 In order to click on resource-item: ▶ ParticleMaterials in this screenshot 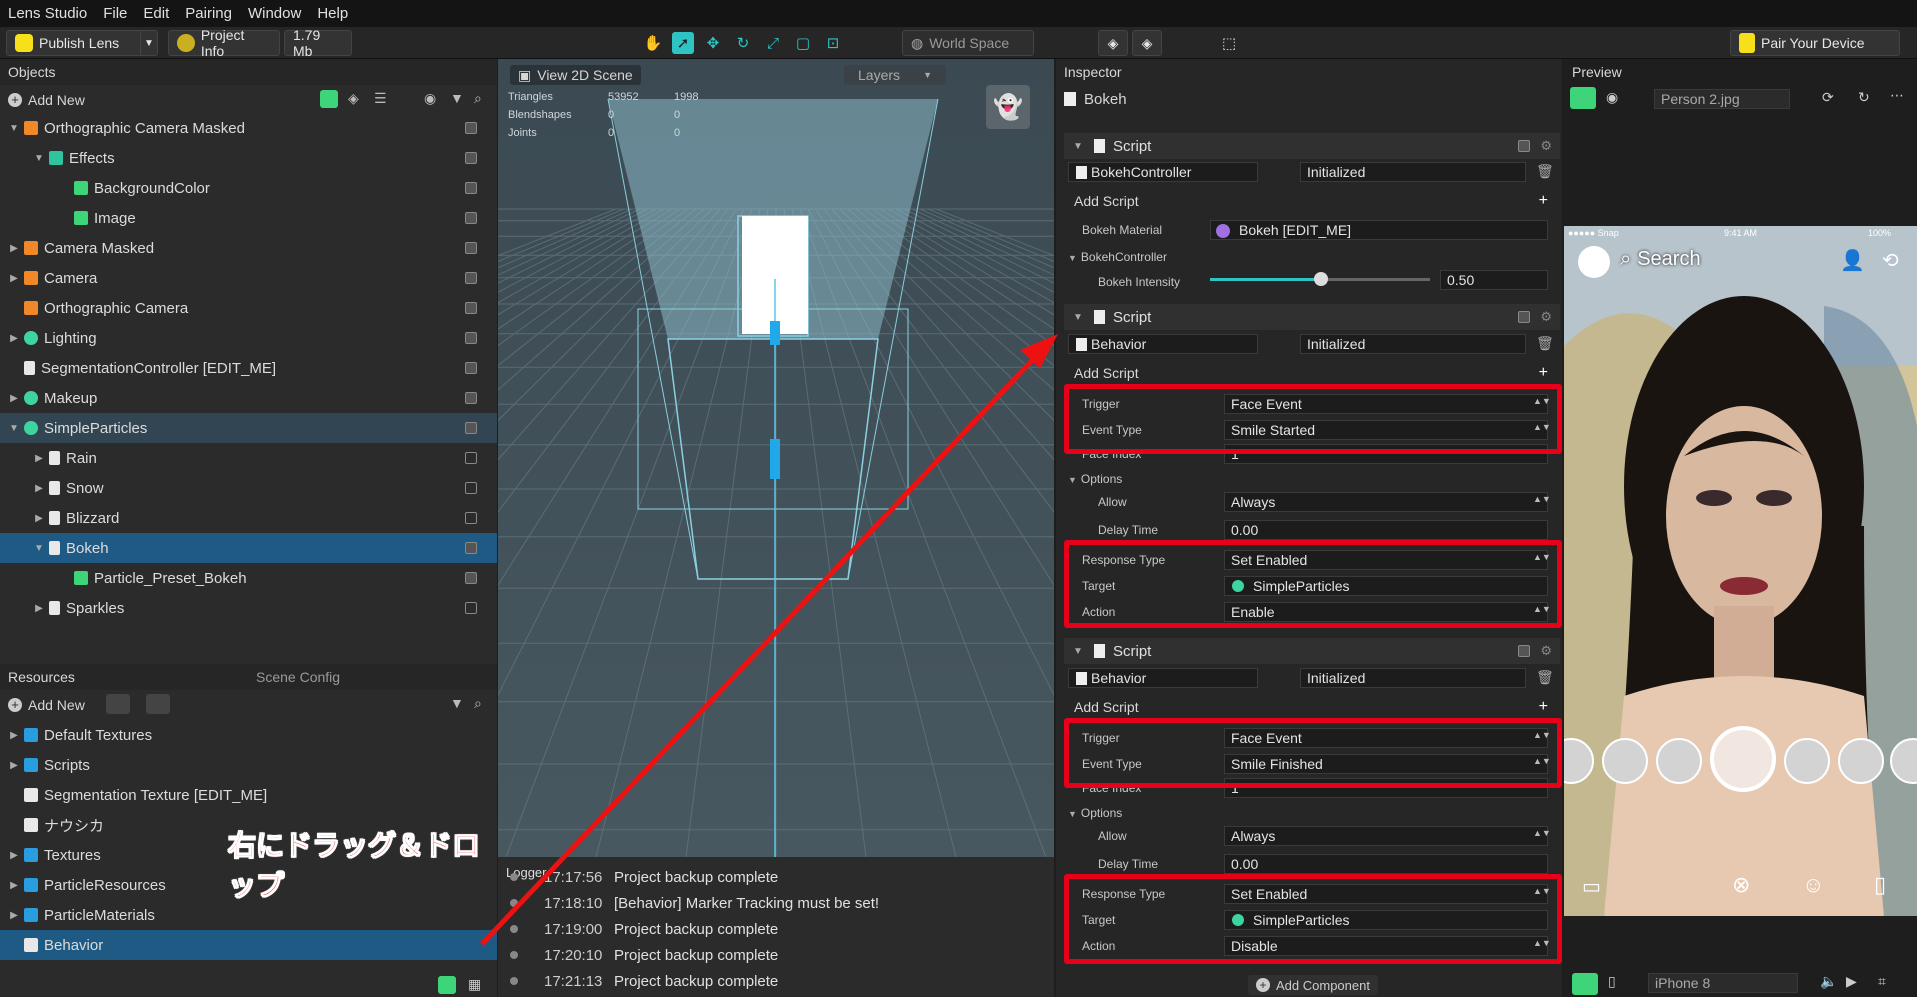, I will do `click(248, 915)`.